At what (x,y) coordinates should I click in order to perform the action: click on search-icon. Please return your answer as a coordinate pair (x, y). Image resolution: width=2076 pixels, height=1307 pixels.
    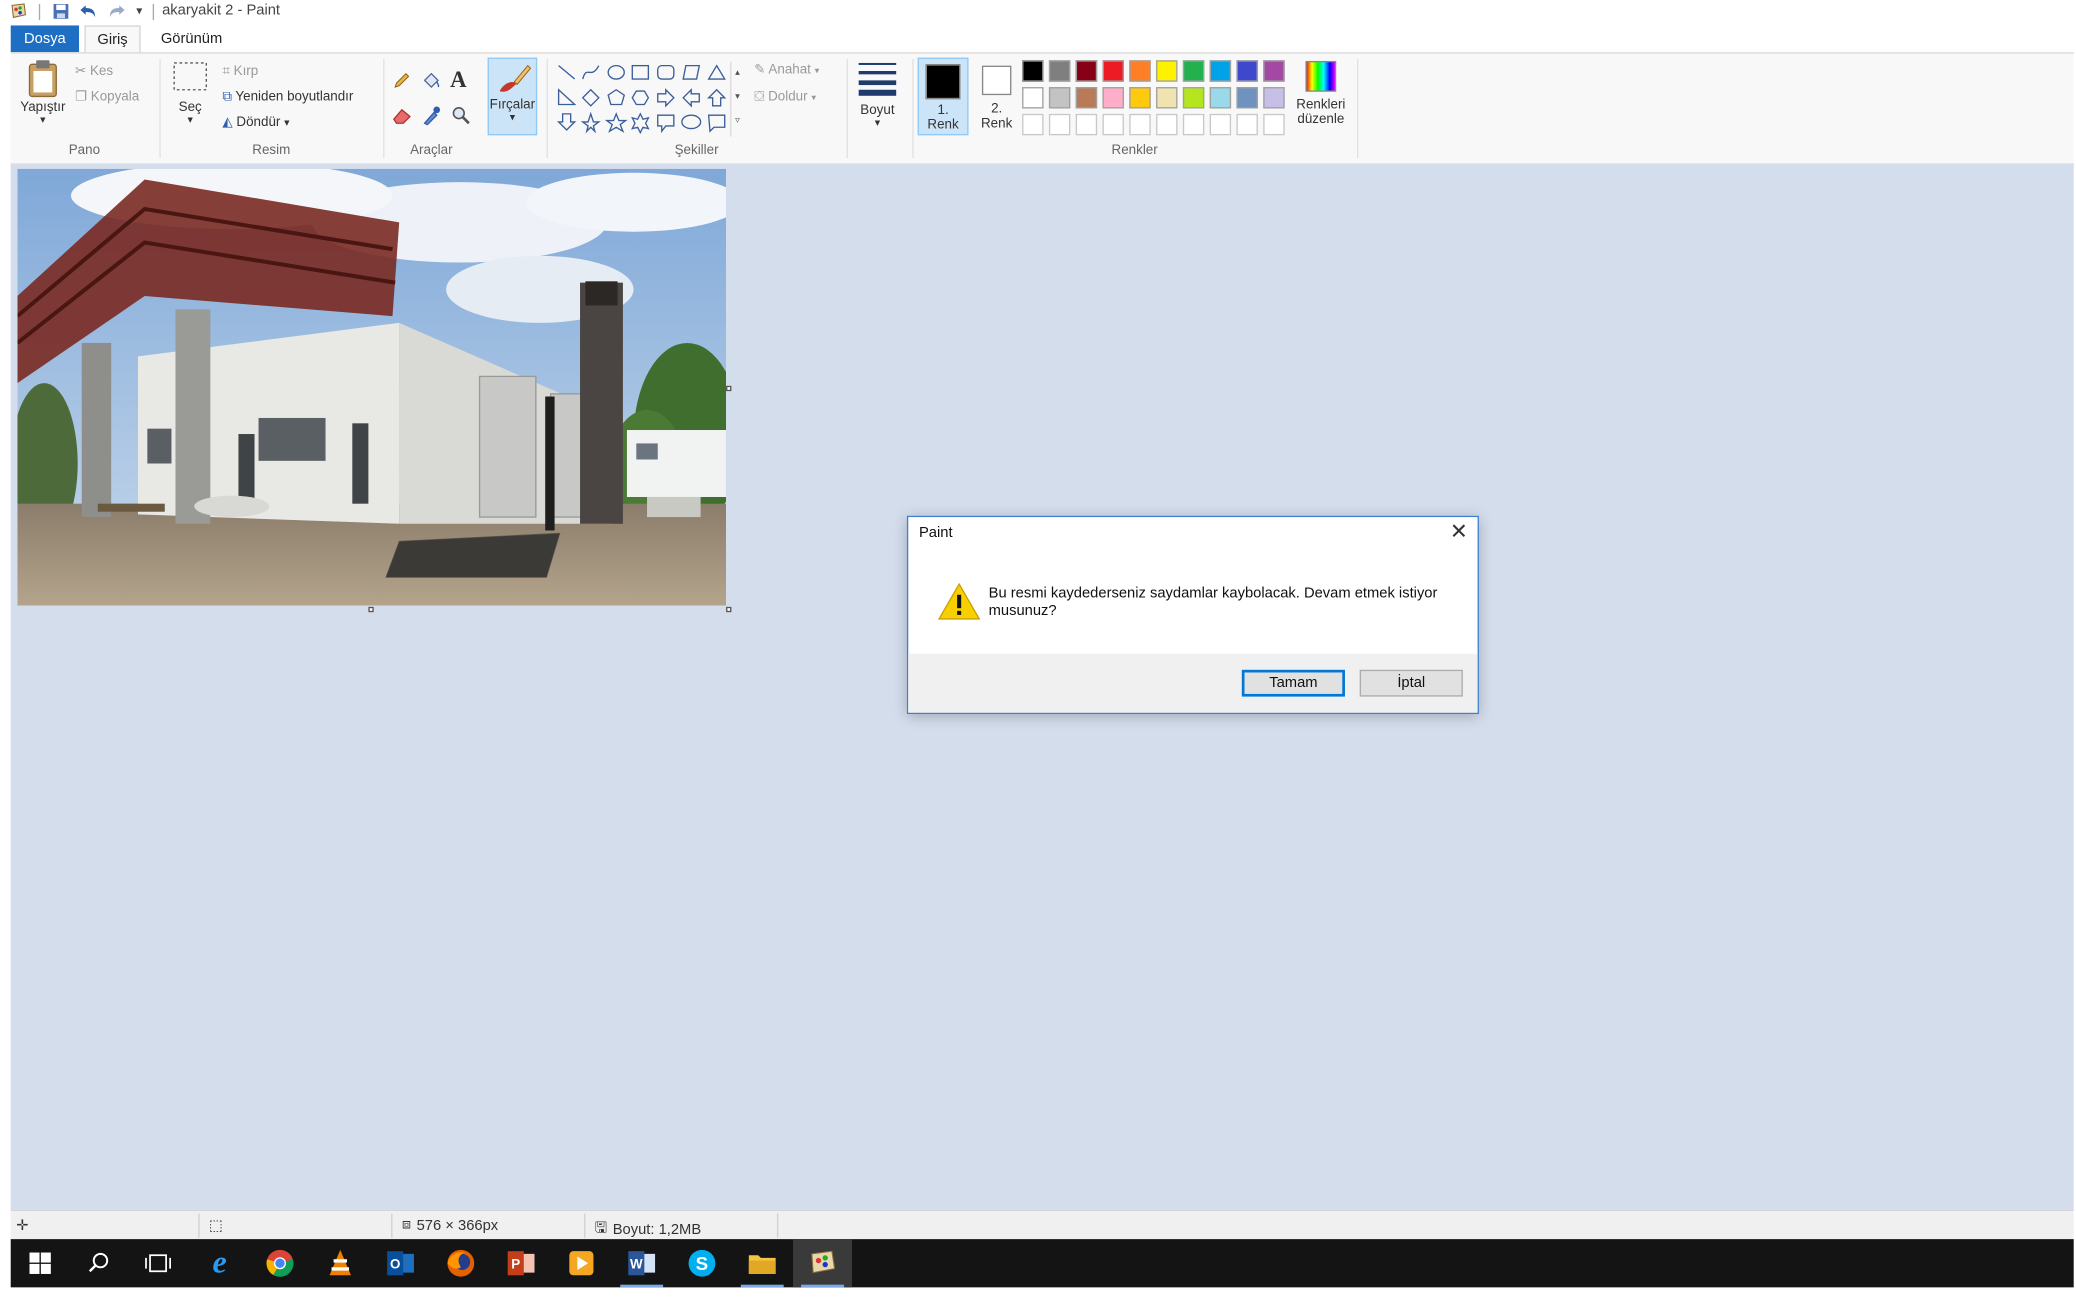
    Looking at the image, I should click on (99, 1263).